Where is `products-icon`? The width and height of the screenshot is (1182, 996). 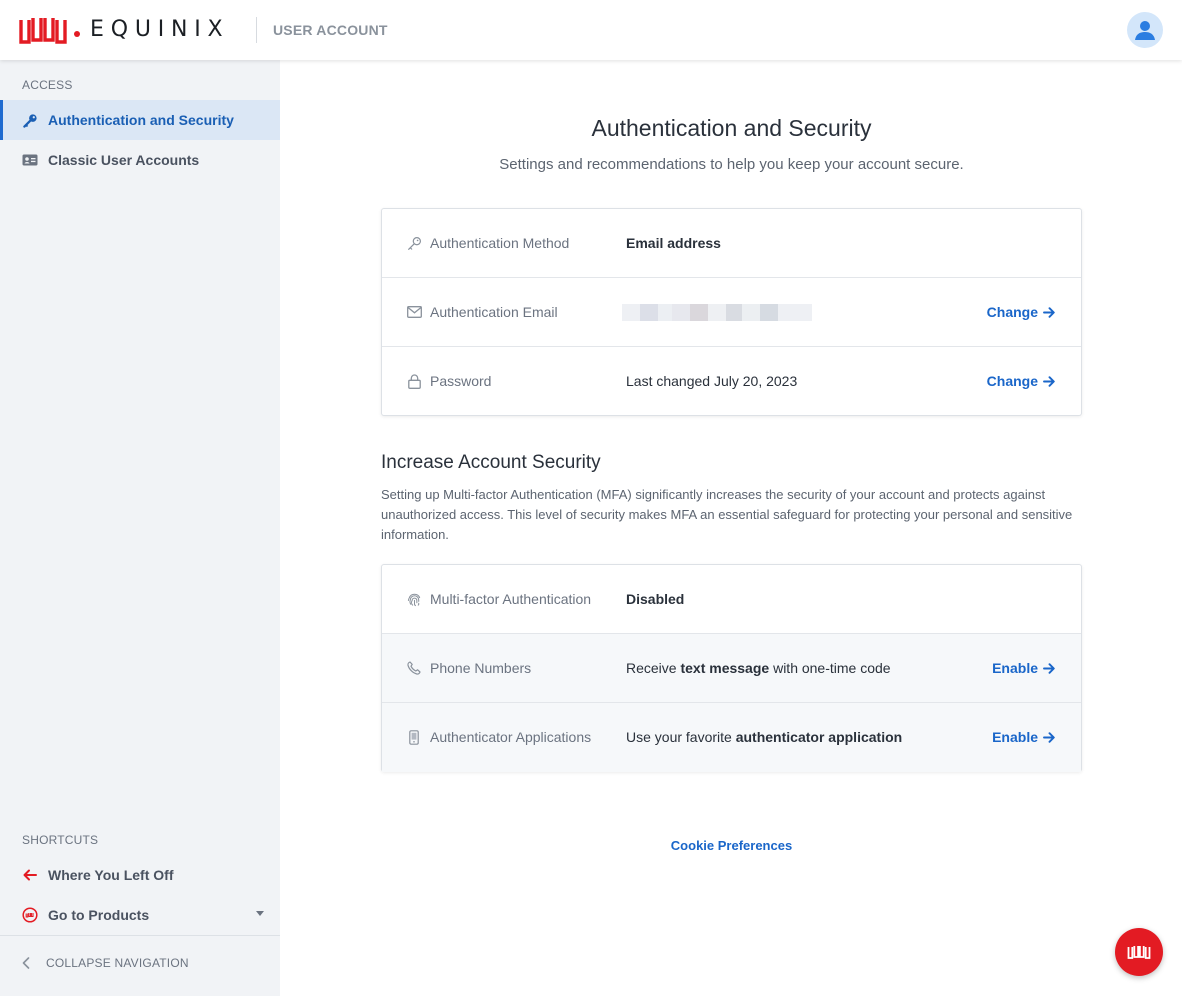
products-icon is located at coordinates (30, 915).